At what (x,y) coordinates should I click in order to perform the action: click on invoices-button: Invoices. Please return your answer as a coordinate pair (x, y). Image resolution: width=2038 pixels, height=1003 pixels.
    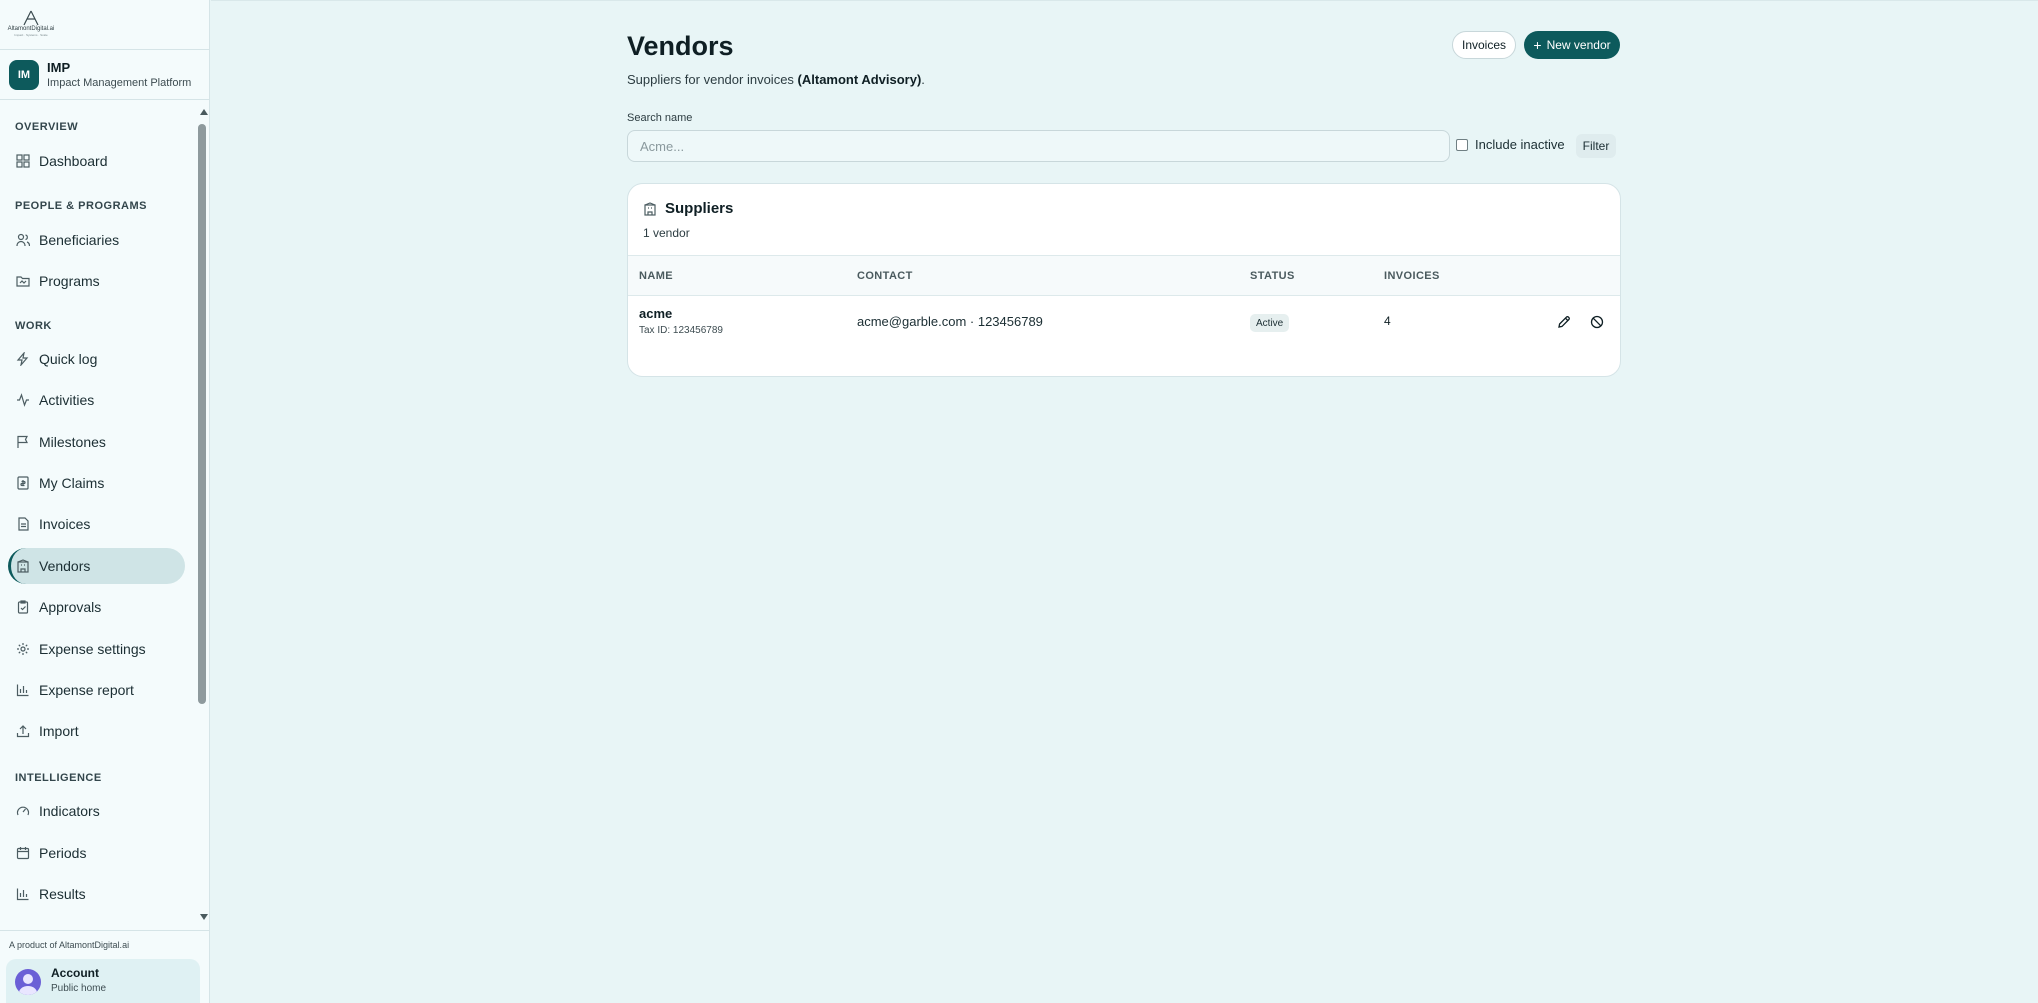
    Looking at the image, I should click on (1484, 45).